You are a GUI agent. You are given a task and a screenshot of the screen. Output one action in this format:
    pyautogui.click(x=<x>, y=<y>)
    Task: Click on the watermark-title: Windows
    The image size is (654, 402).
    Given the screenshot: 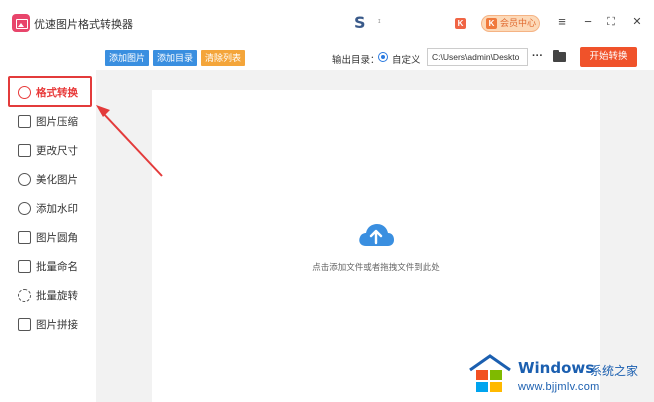 What is the action you would take?
    pyautogui.click(x=556, y=368)
    